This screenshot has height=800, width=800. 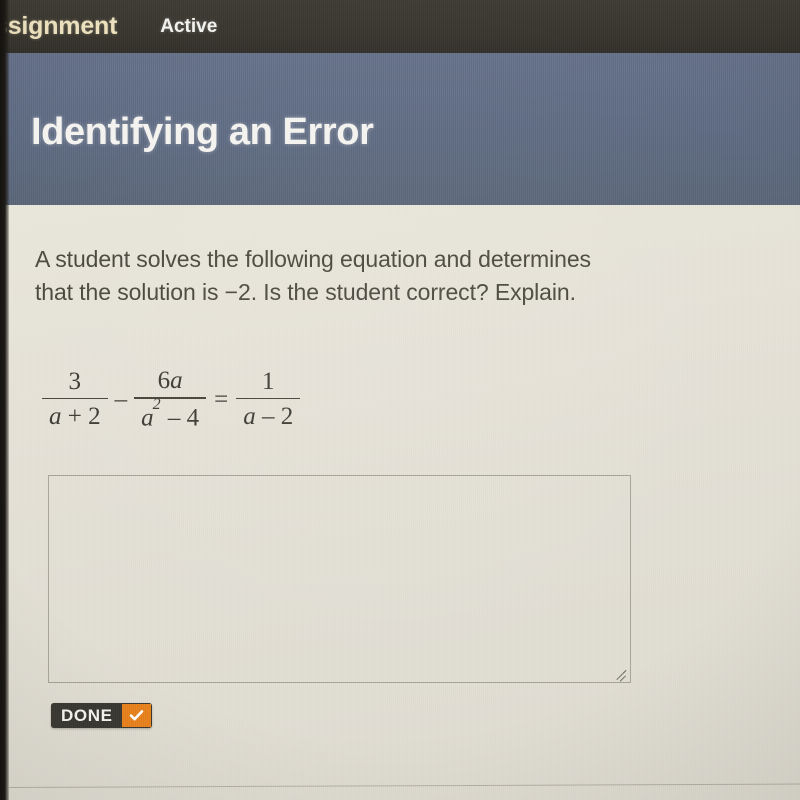 I want to click on fraction-term-1: 3 a + 2, so click(x=75, y=398).